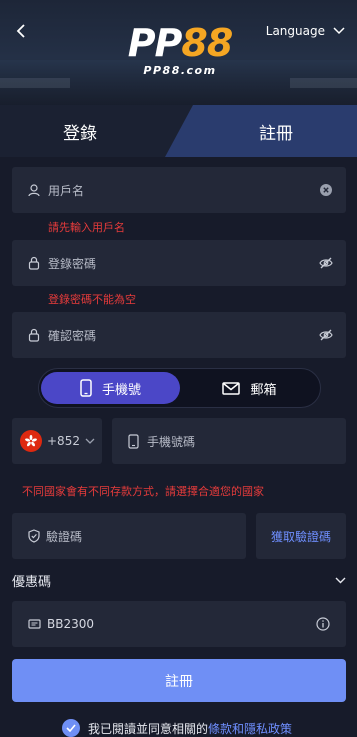 This screenshot has width=357, height=737. Describe the element at coordinates (34, 624) in the screenshot. I see `ticket-icon` at that location.